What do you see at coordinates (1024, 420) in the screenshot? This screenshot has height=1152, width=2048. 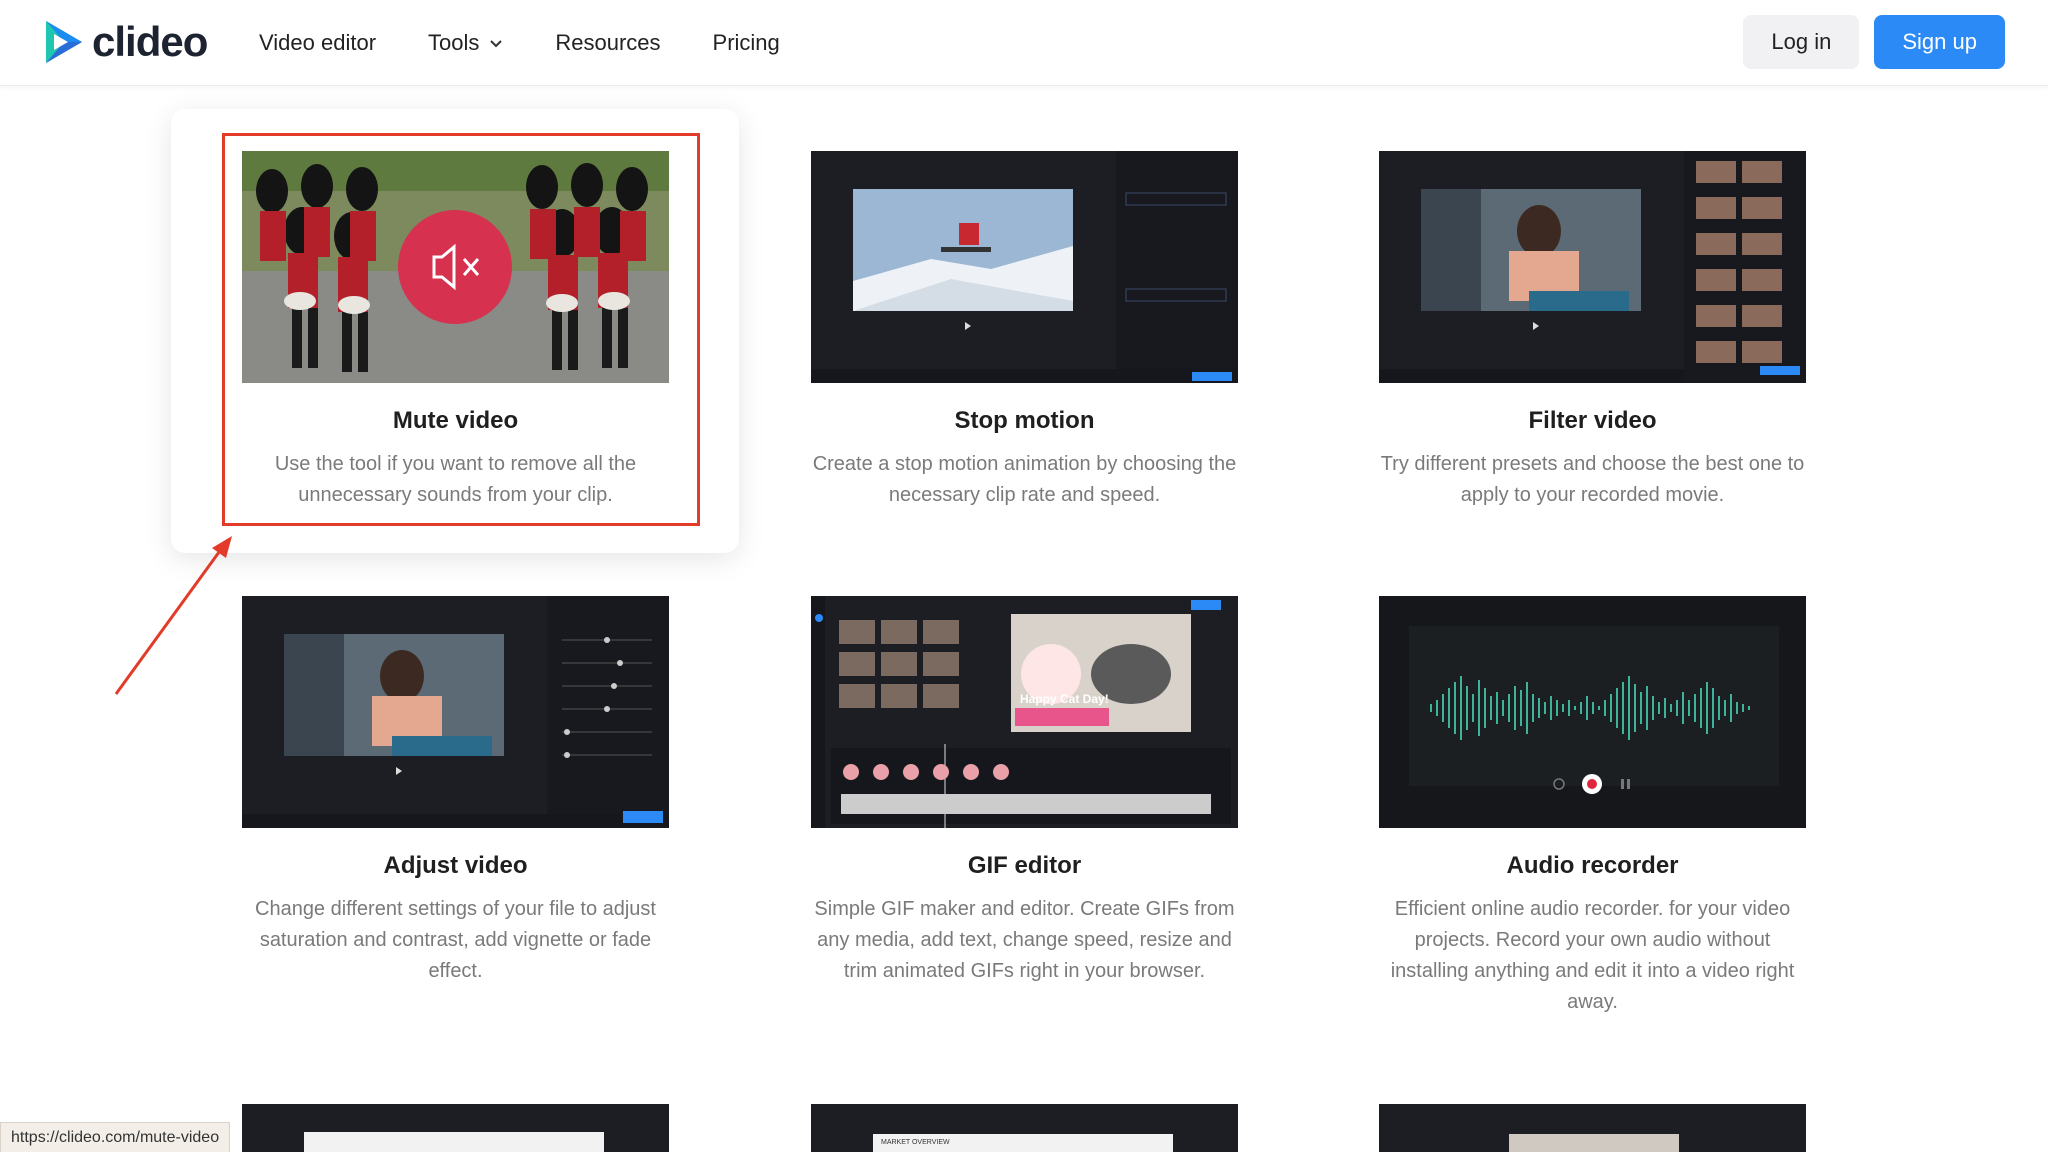 I see `card-title: Stop motion` at bounding box center [1024, 420].